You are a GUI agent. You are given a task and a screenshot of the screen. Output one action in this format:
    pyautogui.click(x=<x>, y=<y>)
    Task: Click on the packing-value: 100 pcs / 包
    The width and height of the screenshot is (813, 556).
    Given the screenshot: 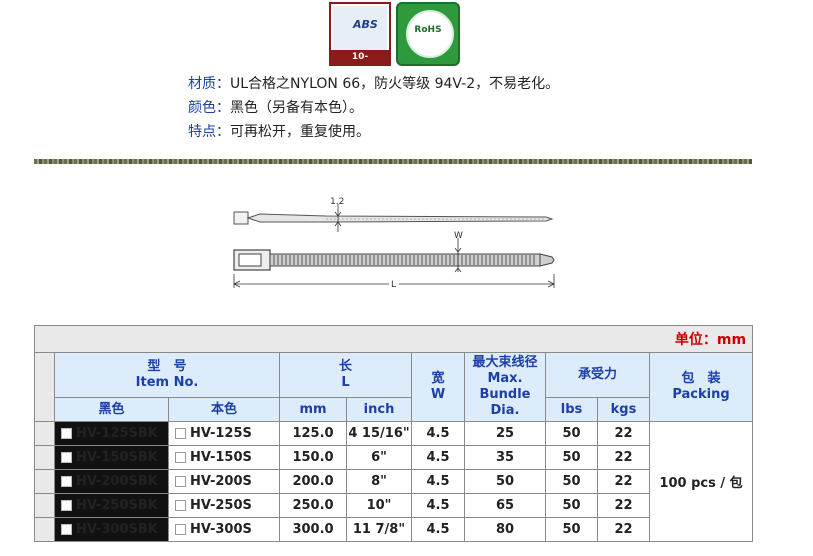 What is the action you would take?
    pyautogui.click(x=701, y=481)
    